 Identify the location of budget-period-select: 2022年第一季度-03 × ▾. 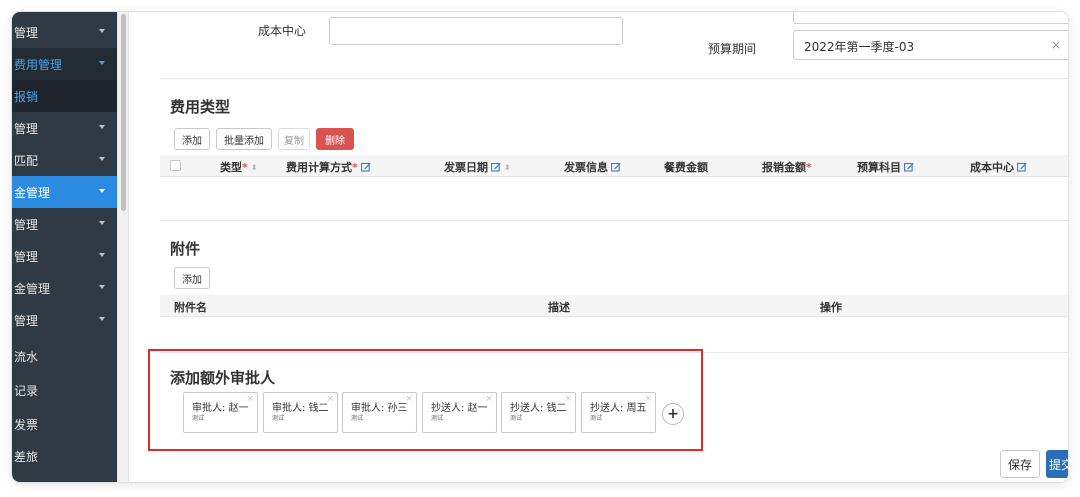
(930, 45).